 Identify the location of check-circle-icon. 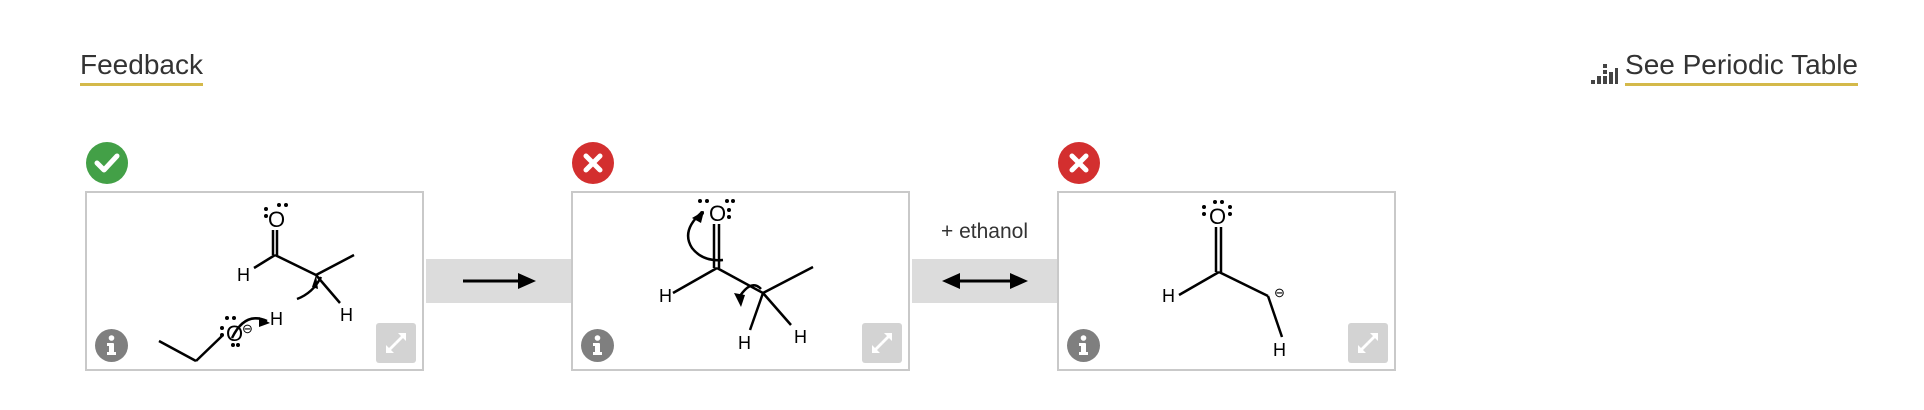
(107, 163).